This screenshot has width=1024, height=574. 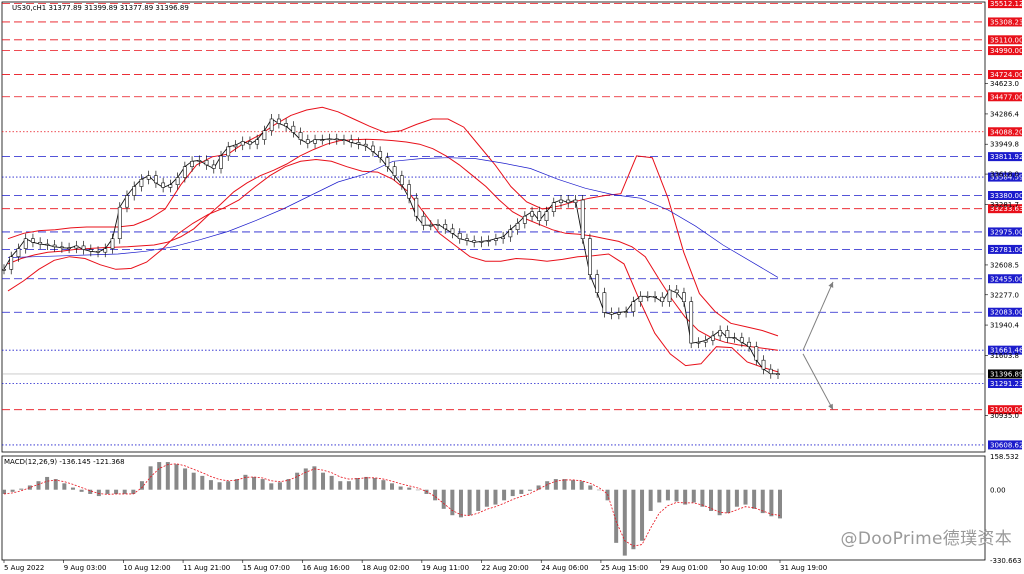 I want to click on macd-title: MACD(12,26,9) -136.145 -121.368, so click(x=64, y=462).